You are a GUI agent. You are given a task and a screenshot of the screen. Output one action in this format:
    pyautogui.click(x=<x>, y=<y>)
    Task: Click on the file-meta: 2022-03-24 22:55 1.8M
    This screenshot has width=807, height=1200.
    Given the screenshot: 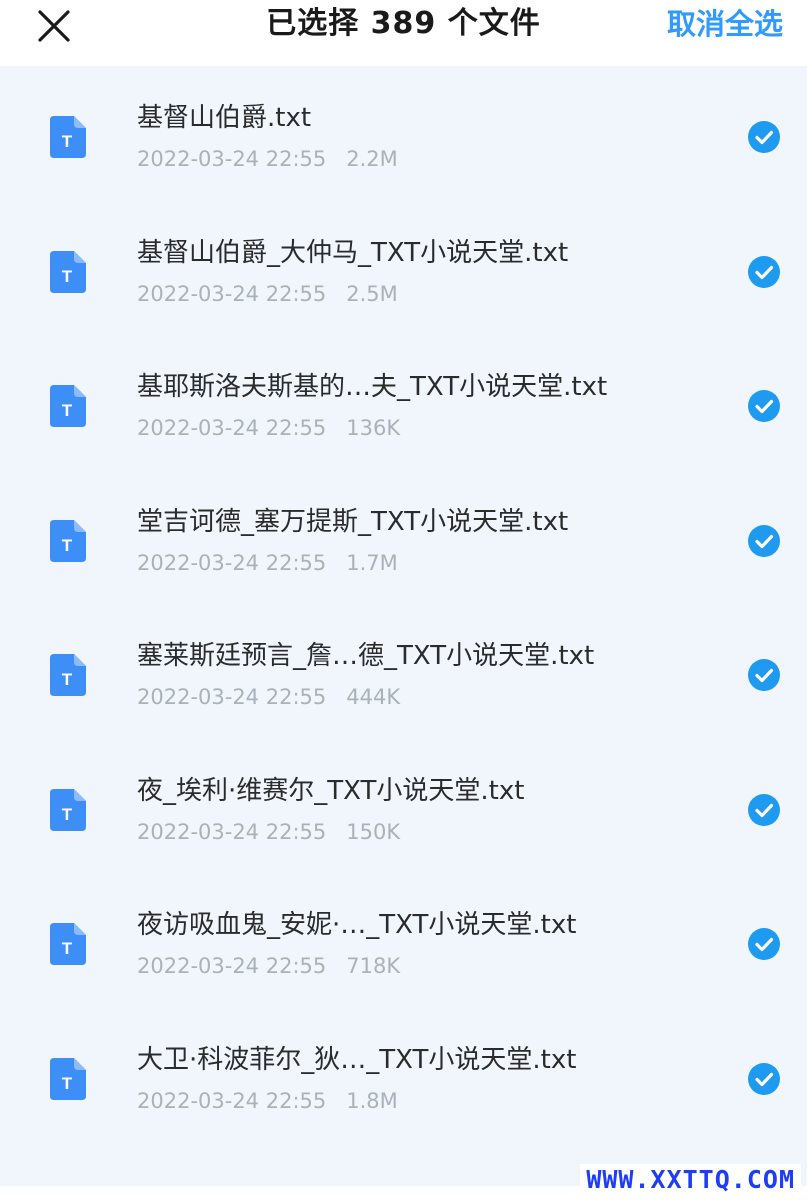 What is the action you would take?
    pyautogui.click(x=267, y=1101)
    